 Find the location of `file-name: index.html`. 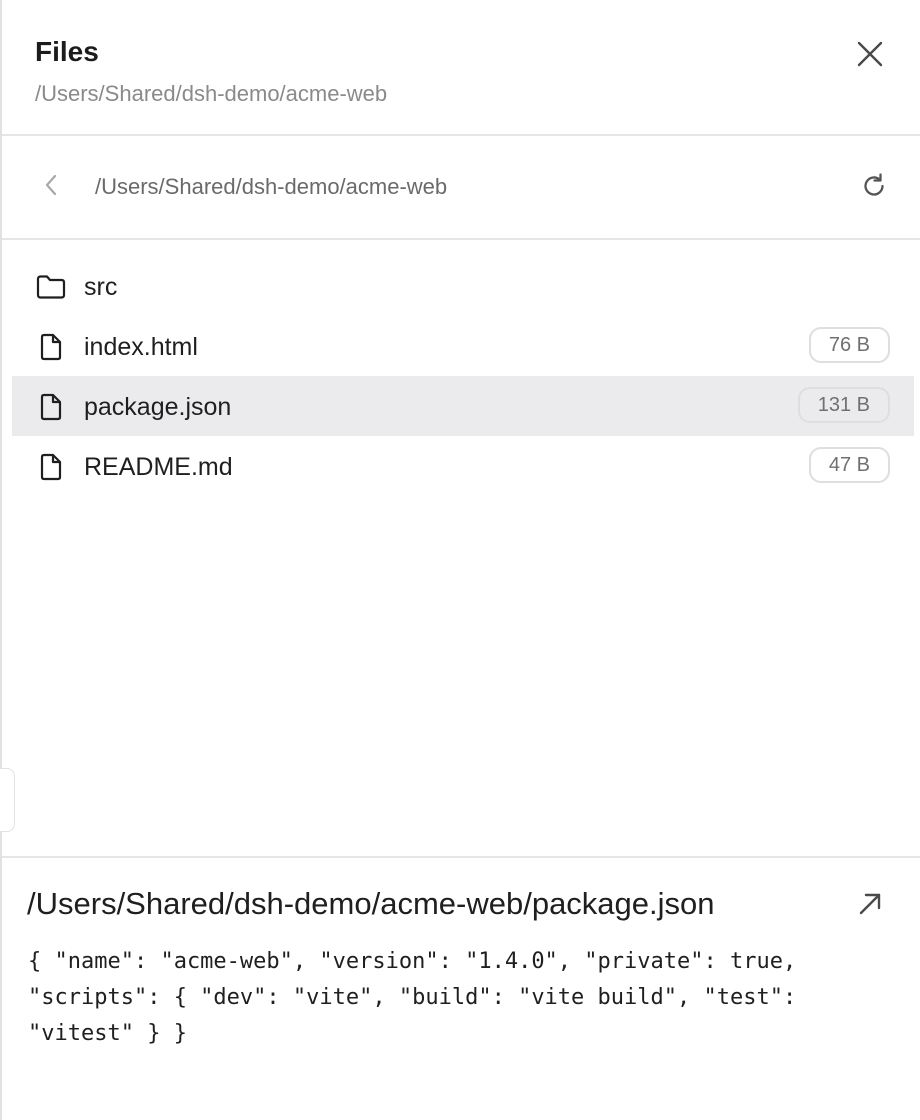

file-name: index.html is located at coordinates (141, 347).